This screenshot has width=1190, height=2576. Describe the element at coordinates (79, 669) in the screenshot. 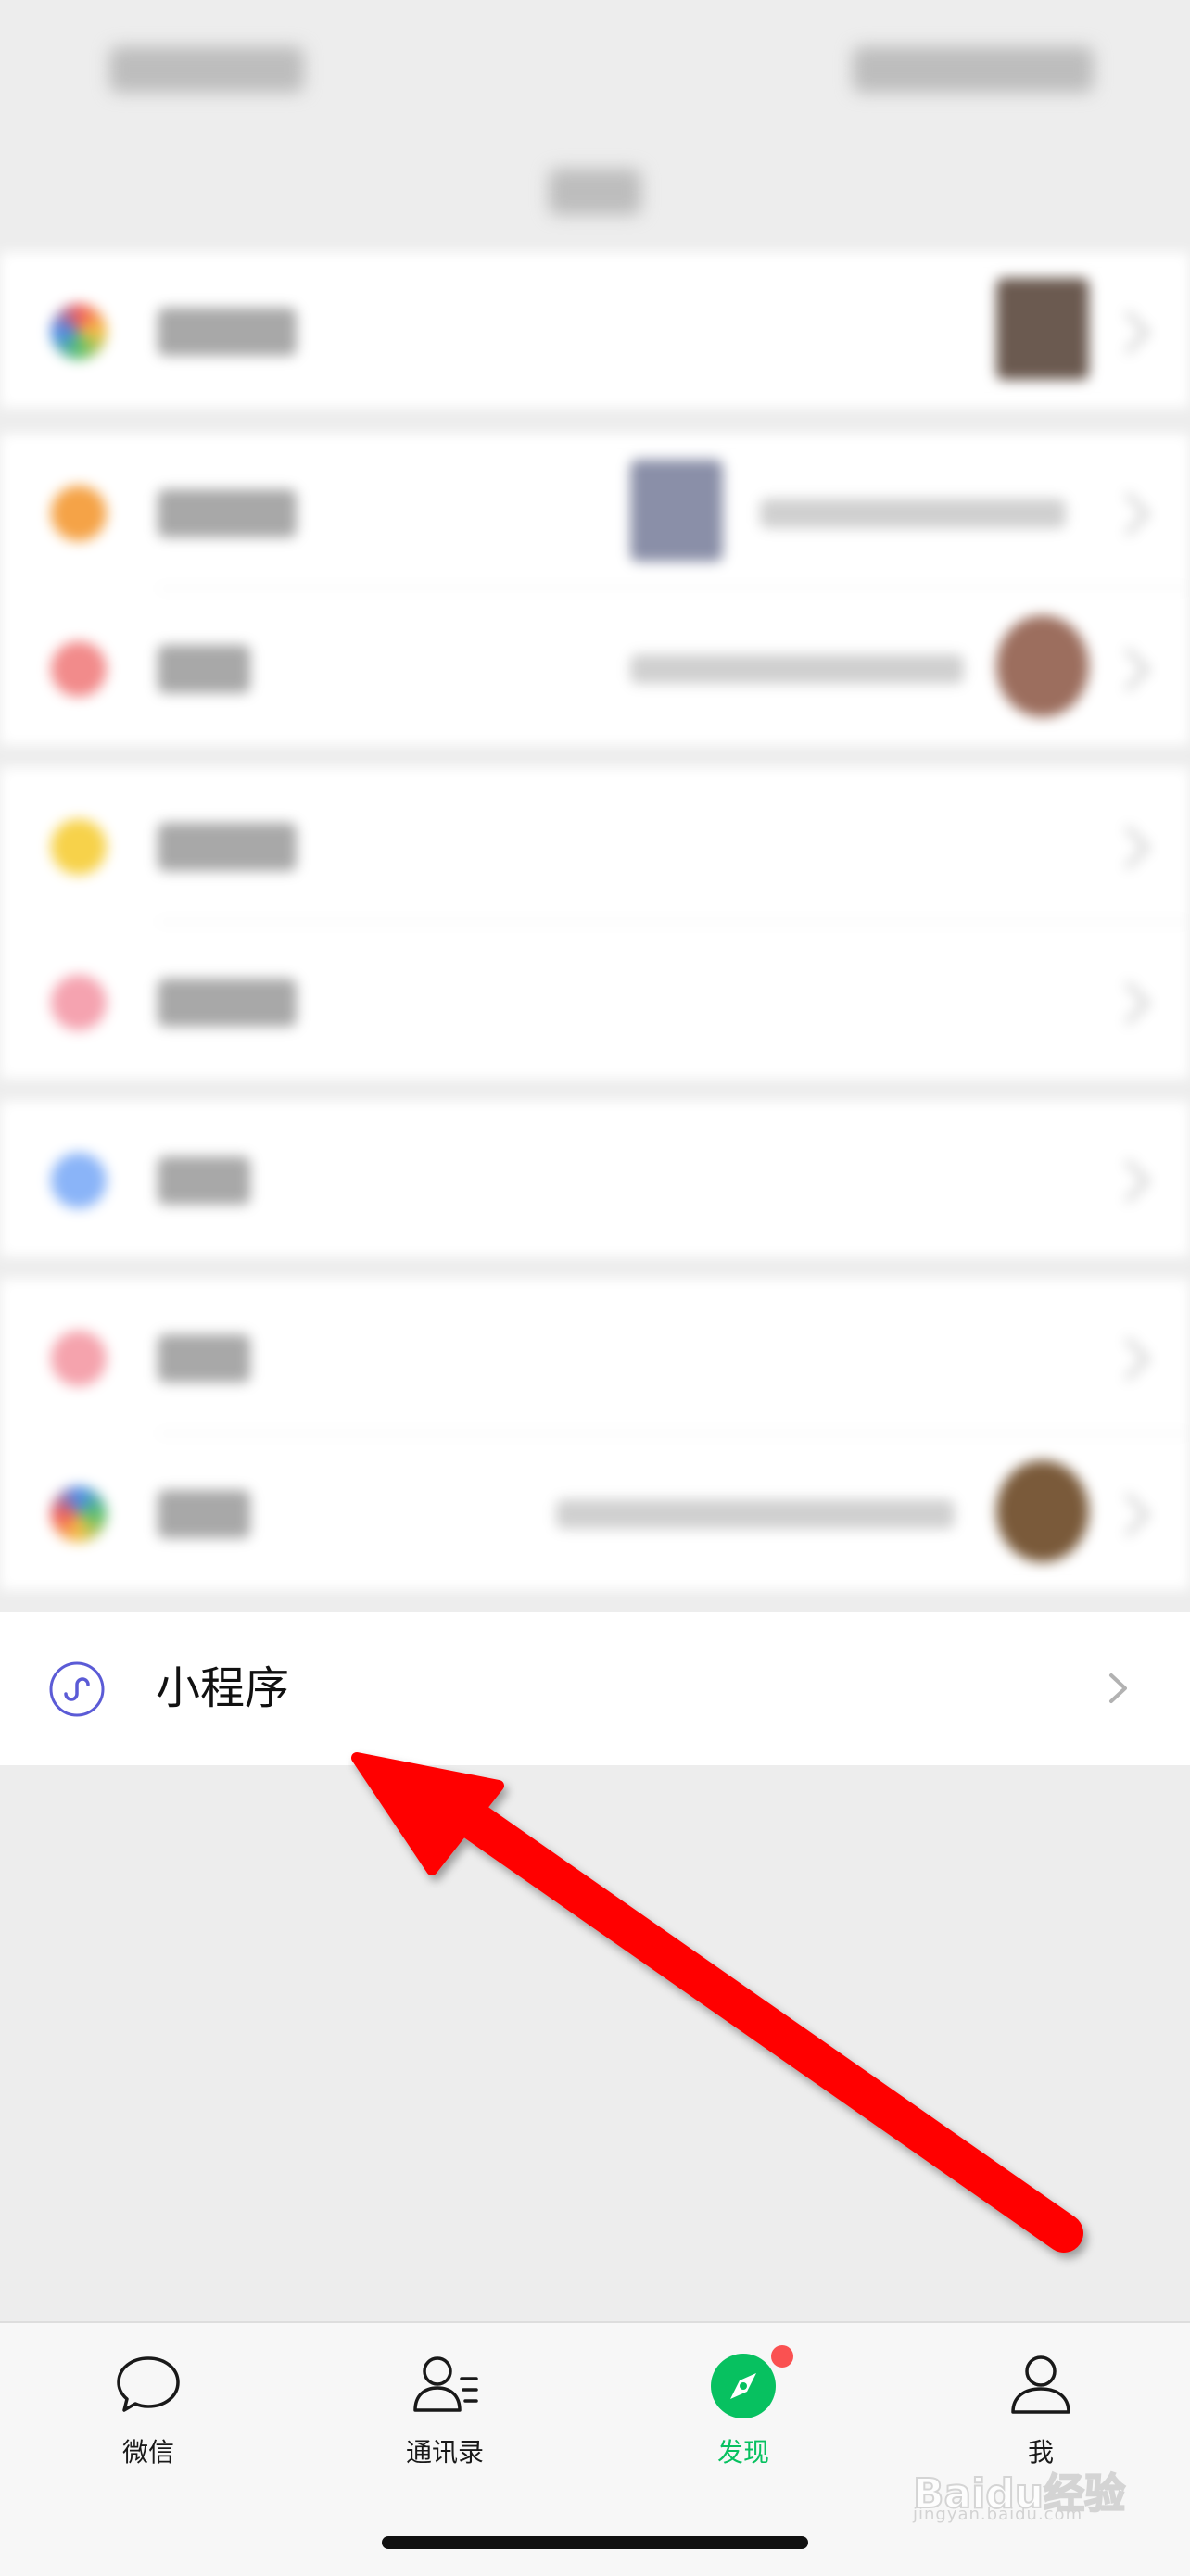

I see `live-icon` at that location.